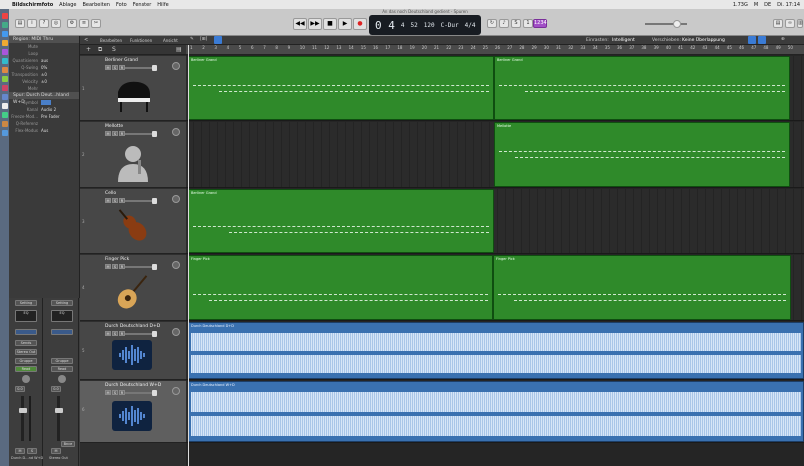 The width and height of the screenshot is (804, 466). I want to click on output-button: Stereo Out, so click(26, 352).